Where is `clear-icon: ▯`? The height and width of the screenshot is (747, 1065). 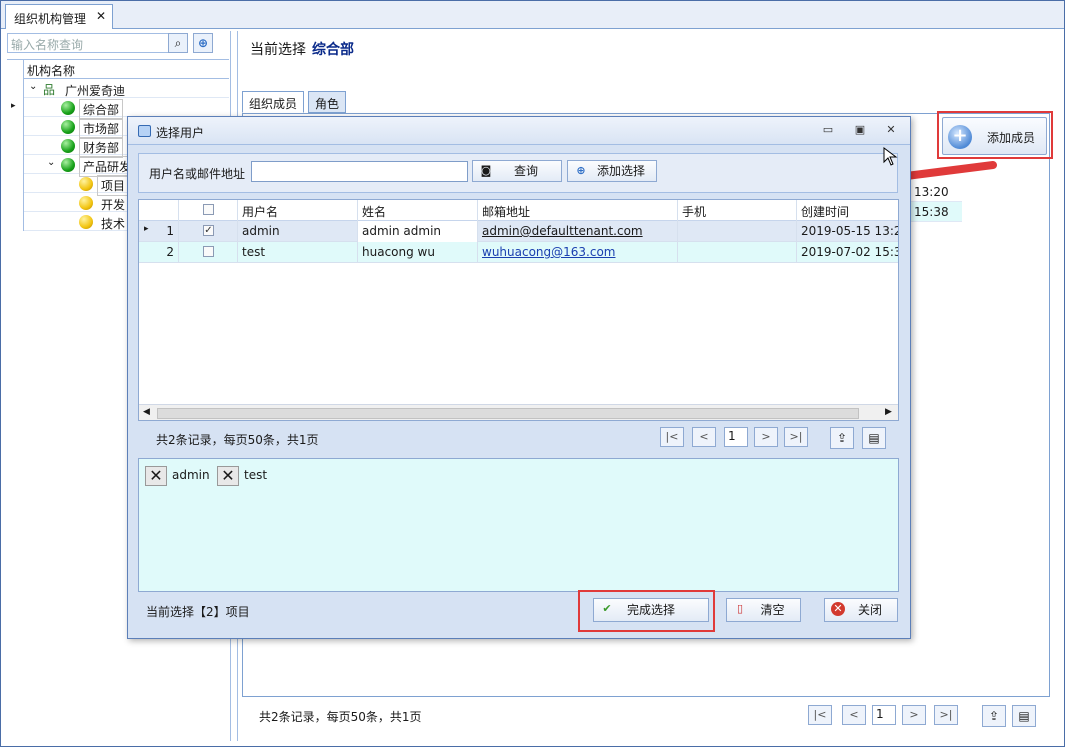
clear-icon: ▯ is located at coordinates (740, 608).